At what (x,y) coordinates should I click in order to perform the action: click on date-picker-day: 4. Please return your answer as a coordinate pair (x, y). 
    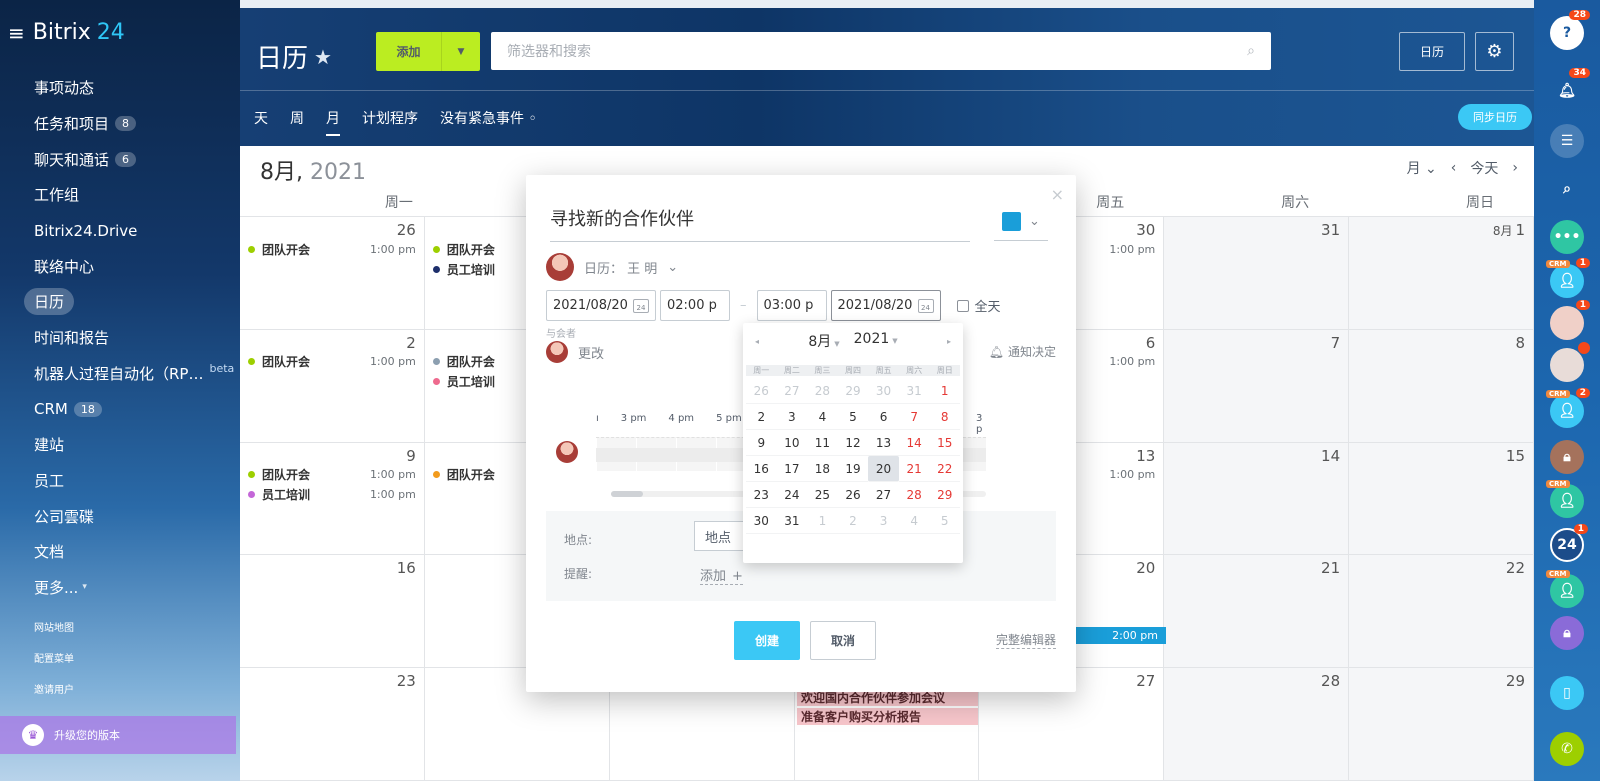
    Looking at the image, I should click on (914, 521).